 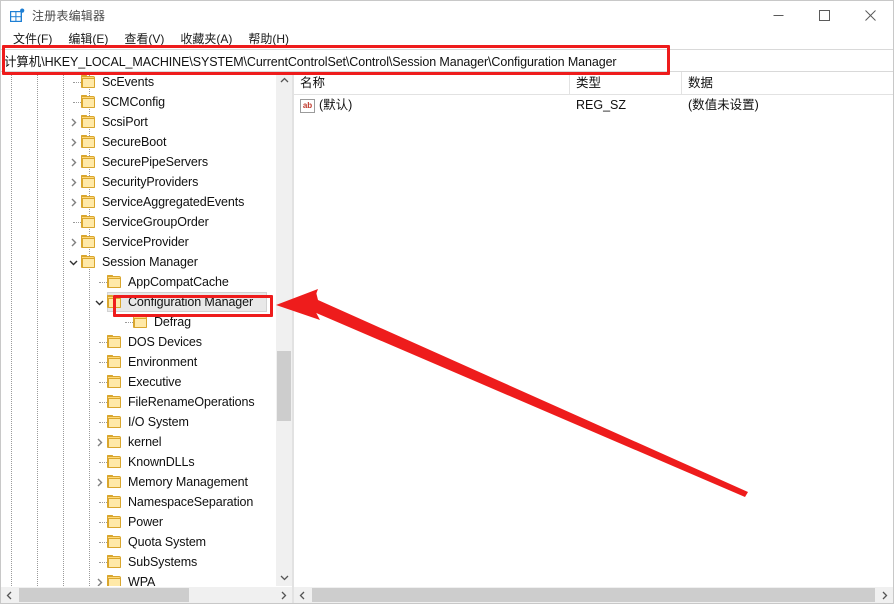 What do you see at coordinates (283, 329) in the screenshot?
I see `tree-vertical-scrollbar` at bounding box center [283, 329].